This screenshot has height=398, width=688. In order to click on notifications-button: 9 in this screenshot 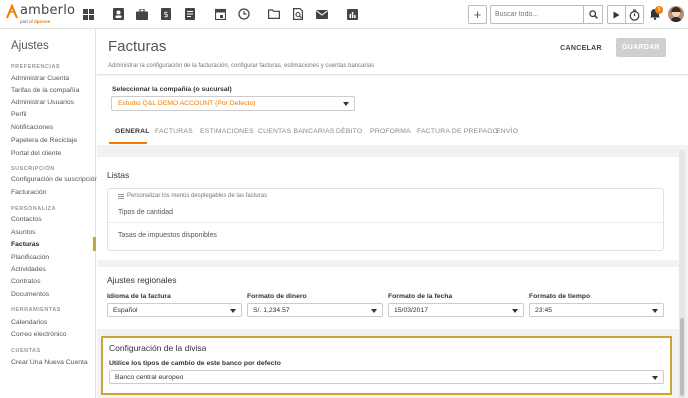, I will do `click(656, 14)`.